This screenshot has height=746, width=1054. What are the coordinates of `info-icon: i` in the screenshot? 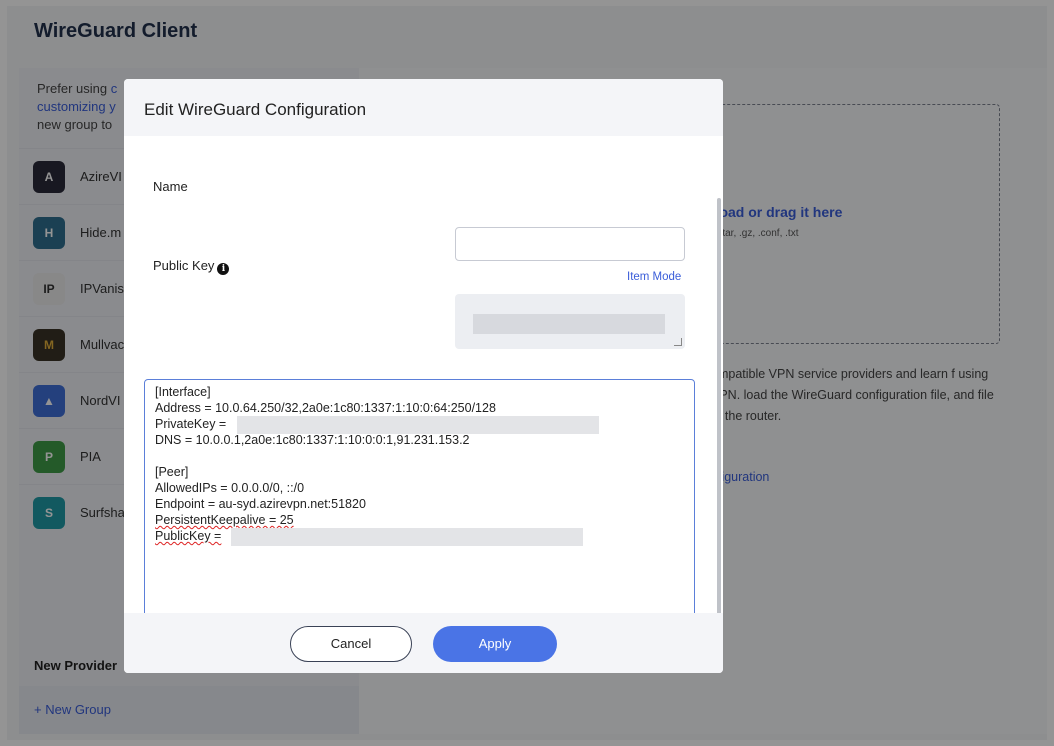 It's located at (223, 269).